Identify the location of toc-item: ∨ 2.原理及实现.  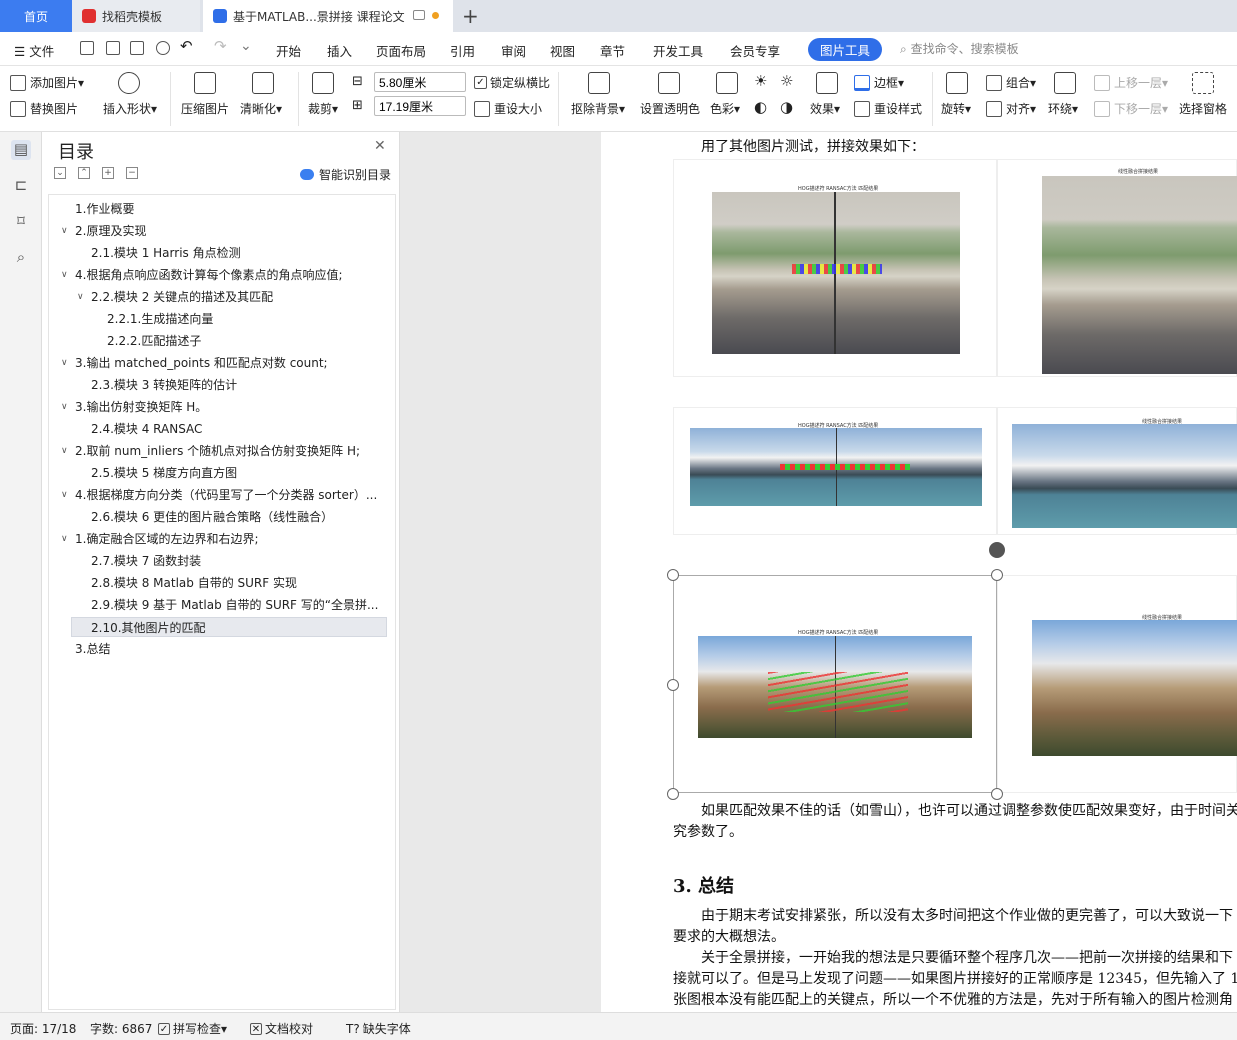
(103, 231).